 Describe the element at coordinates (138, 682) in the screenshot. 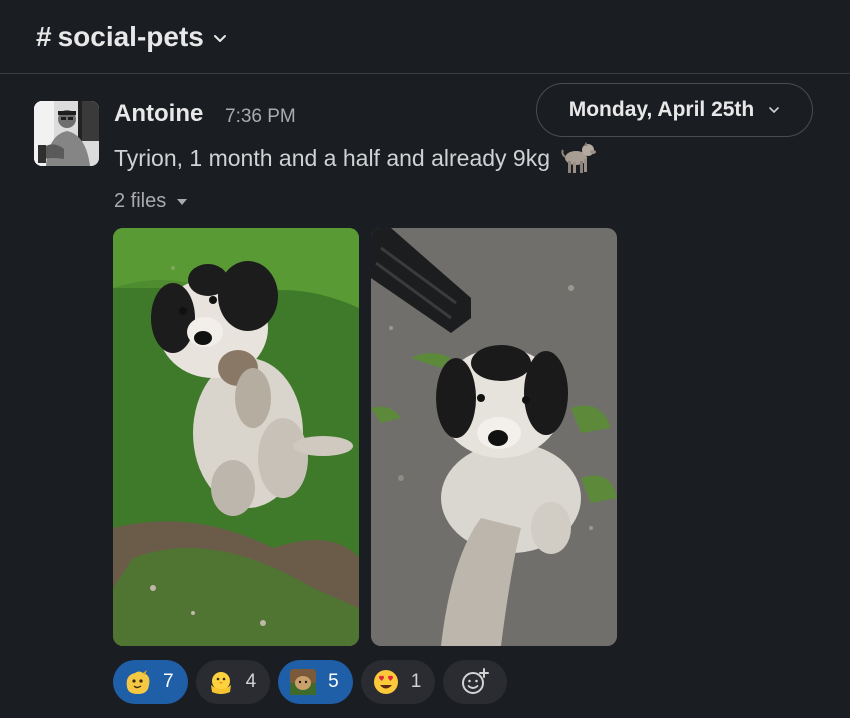

I see `yellow-blob-emoji-icon` at that location.